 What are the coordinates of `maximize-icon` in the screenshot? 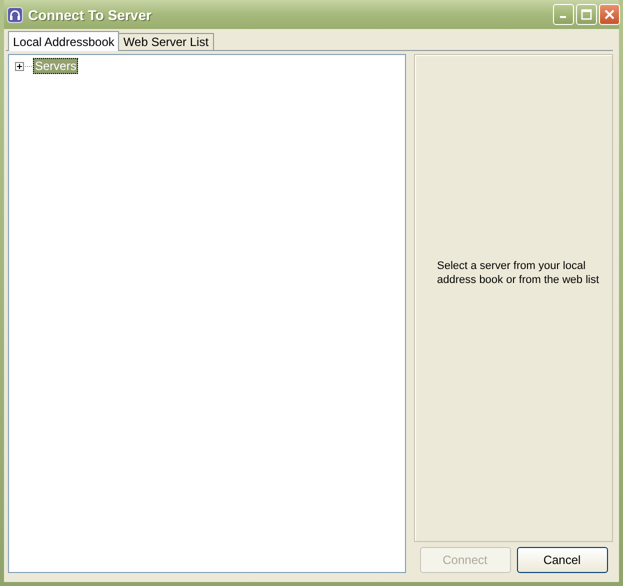 It's located at (586, 14).